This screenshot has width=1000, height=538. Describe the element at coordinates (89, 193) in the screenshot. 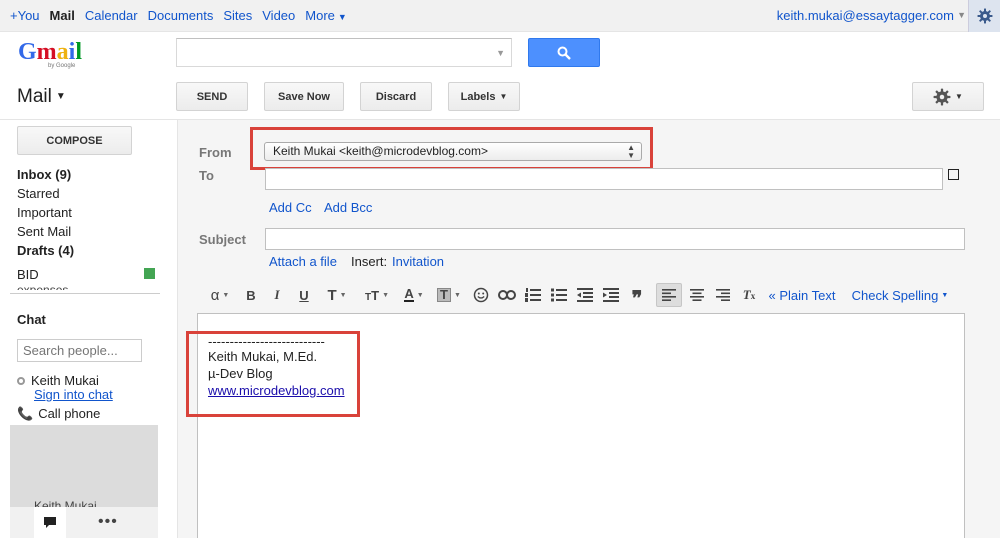

I see `sidebar-item-starred: Starred` at that location.